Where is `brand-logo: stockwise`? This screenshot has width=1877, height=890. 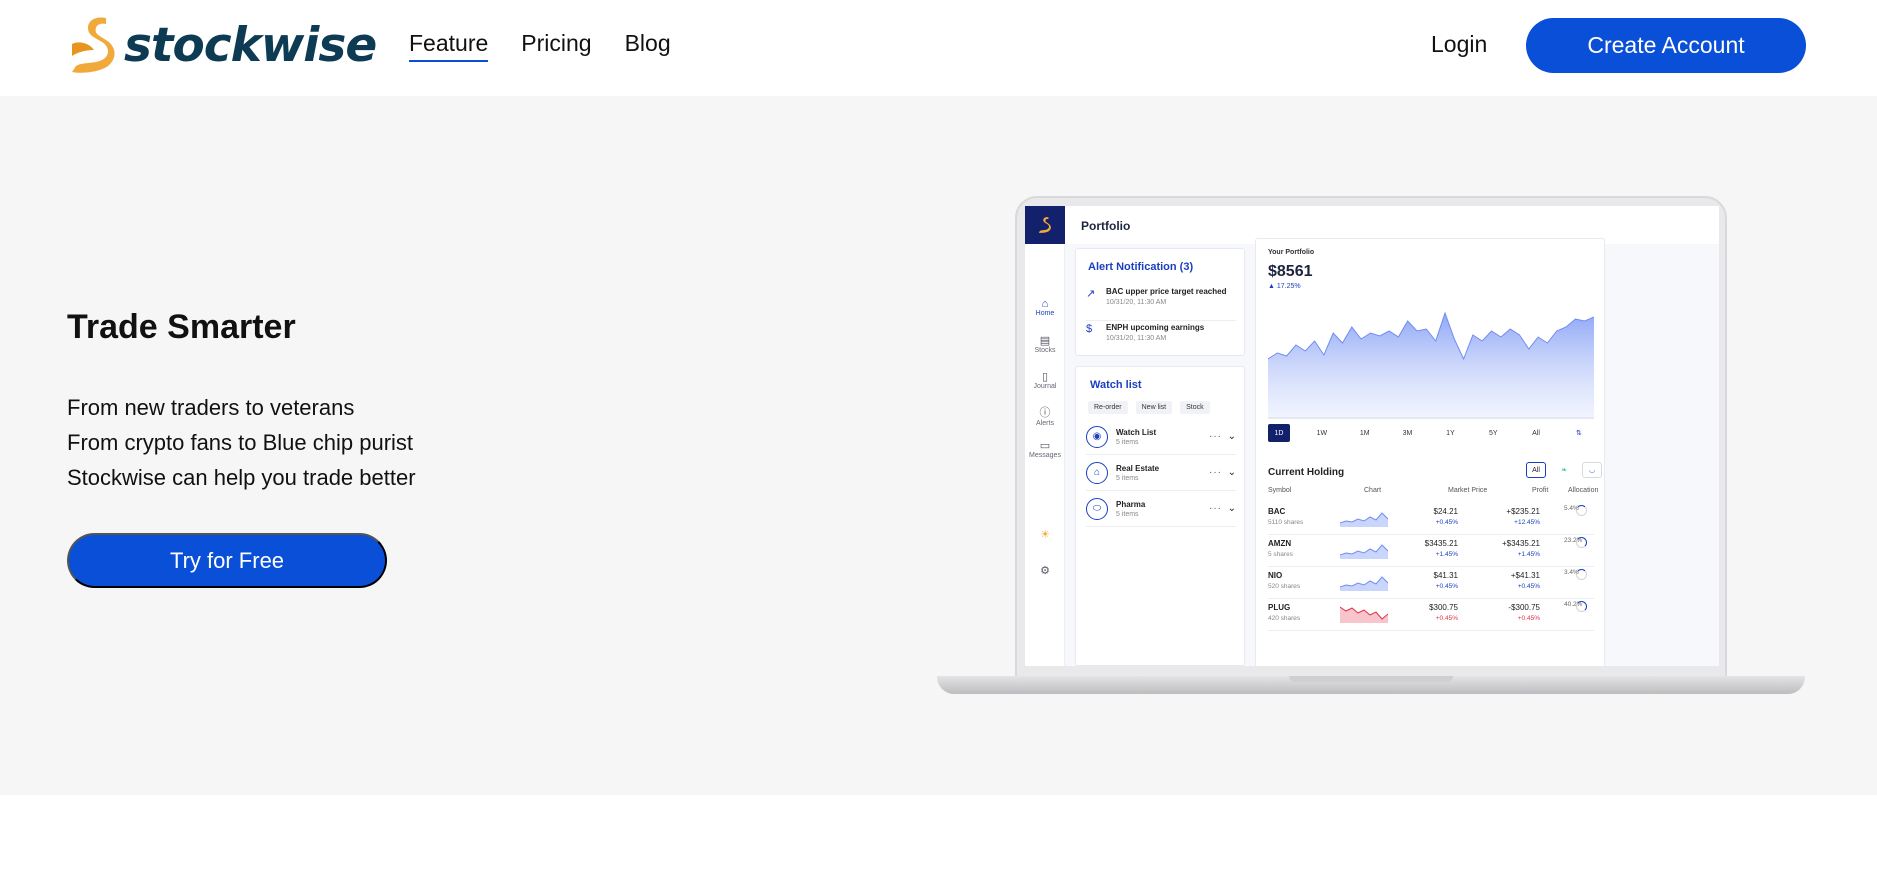 brand-logo: stockwise is located at coordinates (221, 45).